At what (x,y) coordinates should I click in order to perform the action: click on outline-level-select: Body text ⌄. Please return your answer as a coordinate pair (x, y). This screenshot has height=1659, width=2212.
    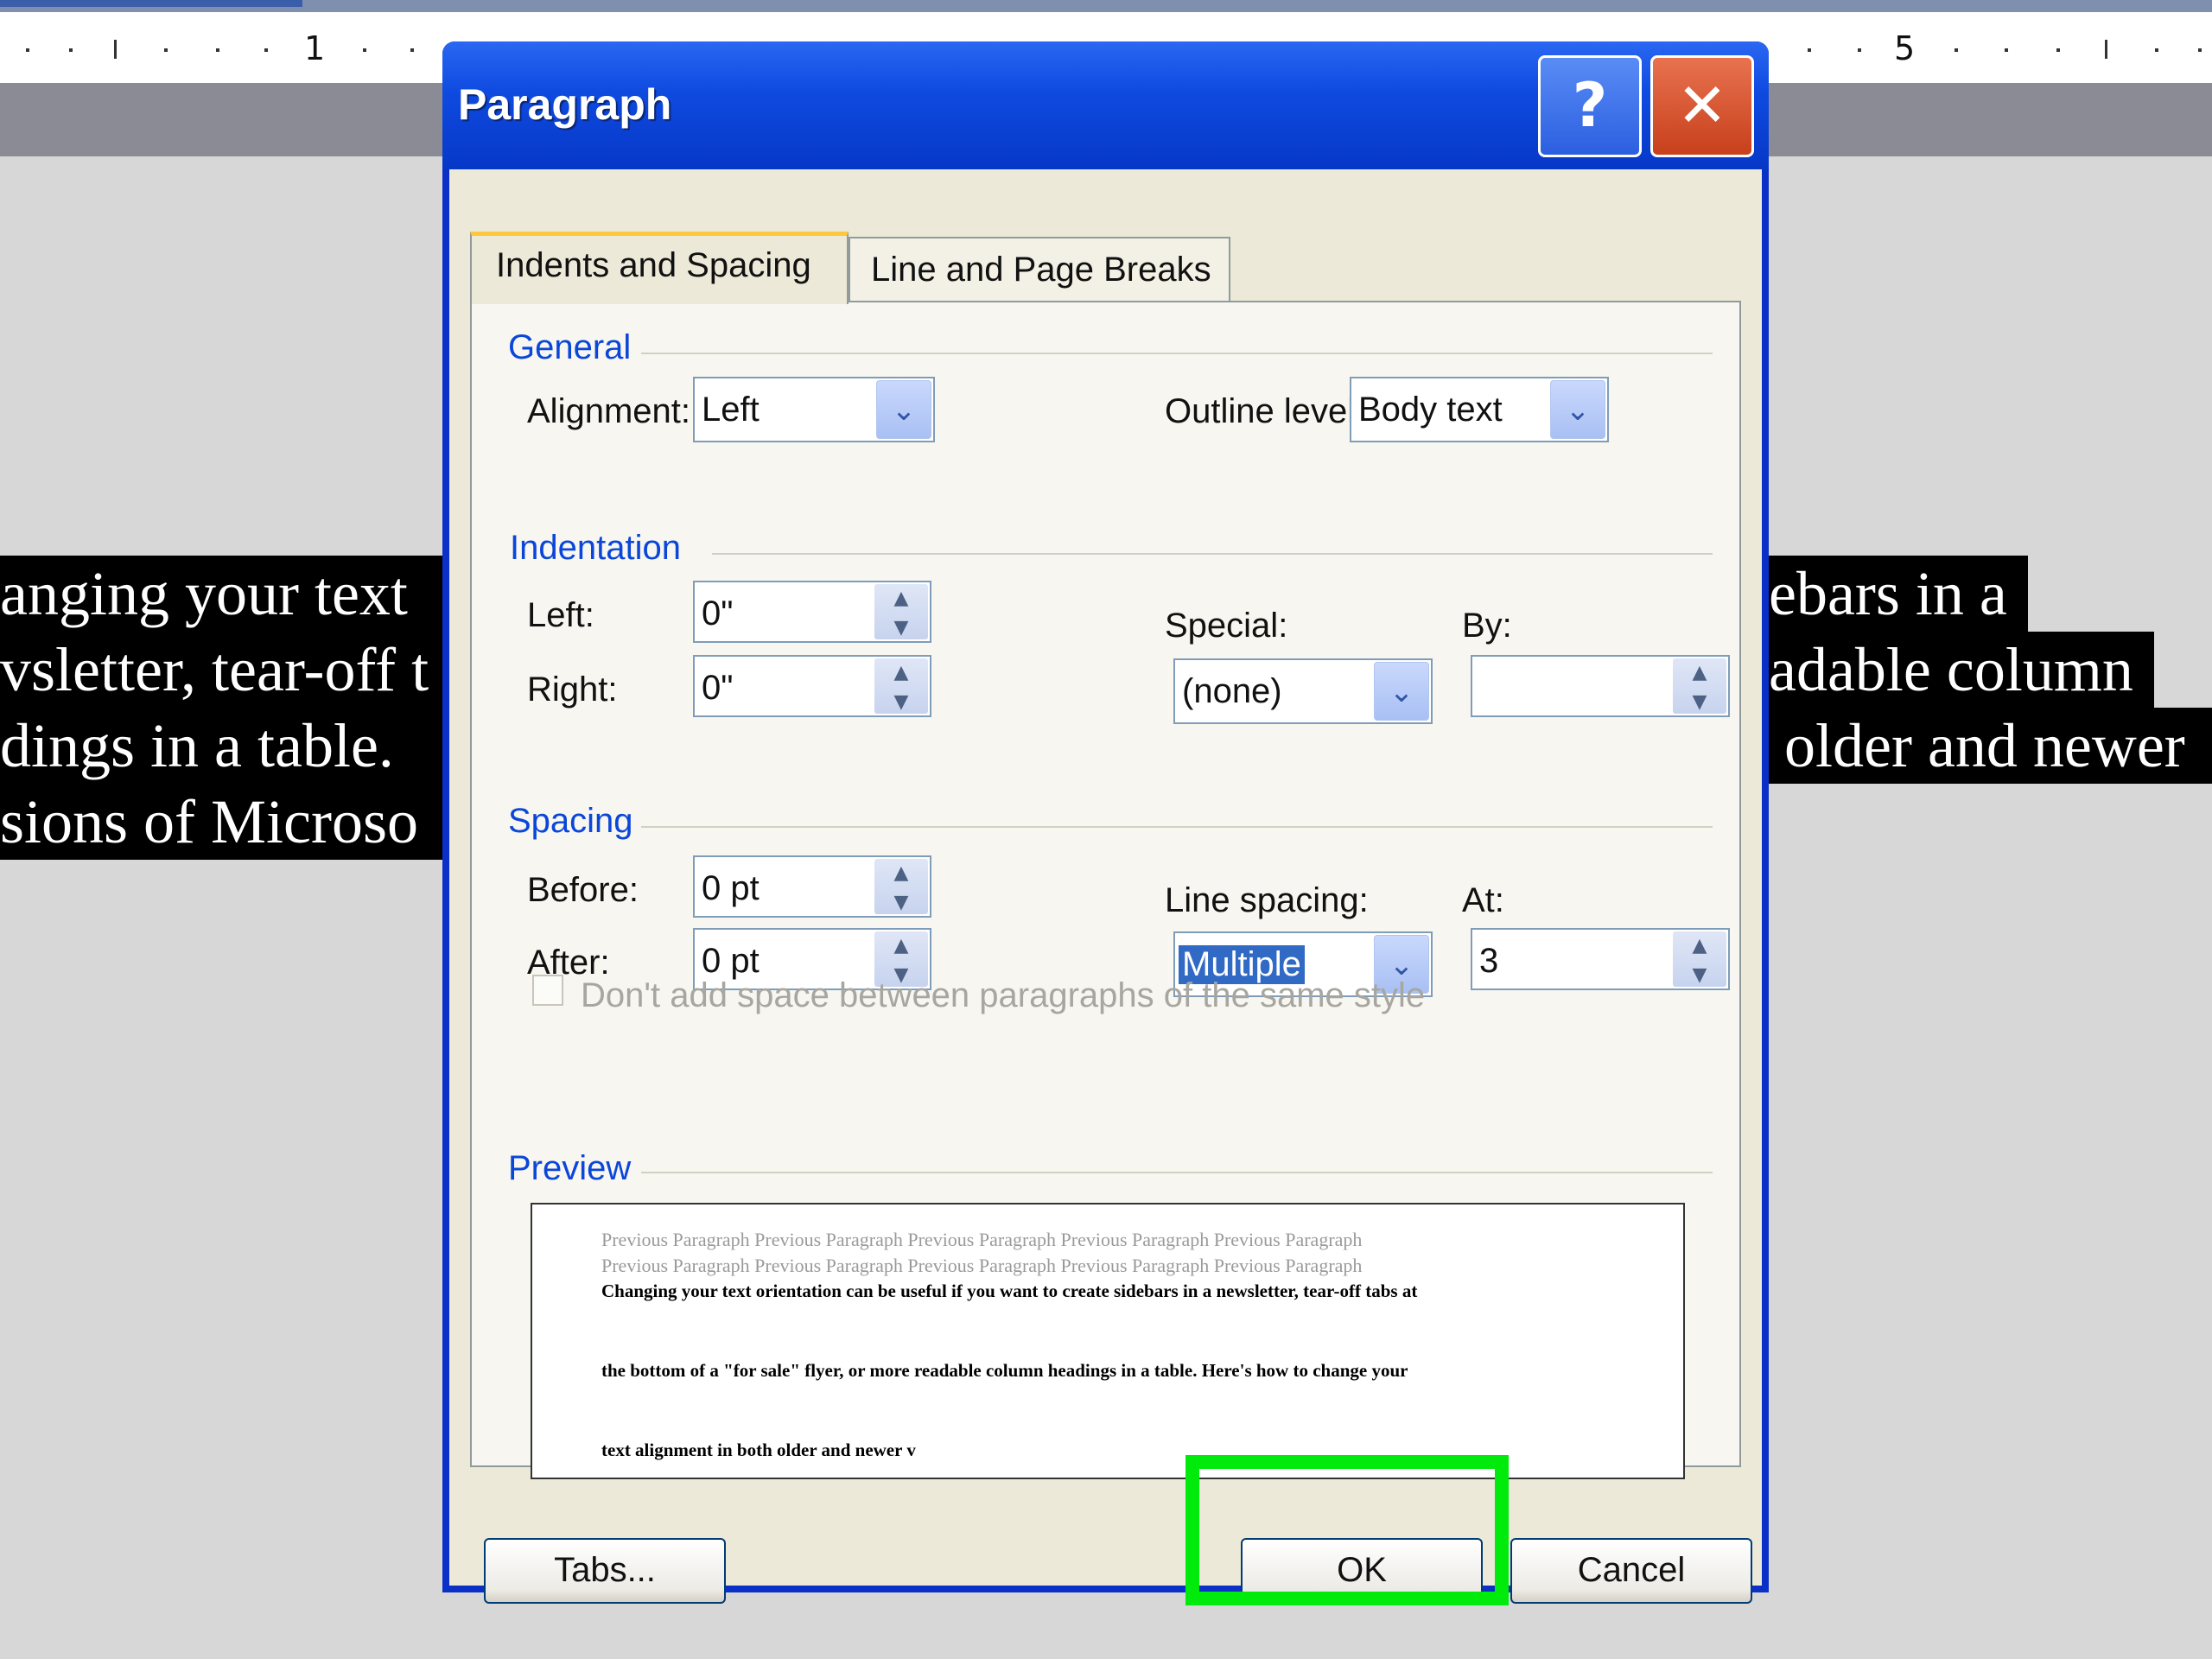
    Looking at the image, I should click on (1479, 409).